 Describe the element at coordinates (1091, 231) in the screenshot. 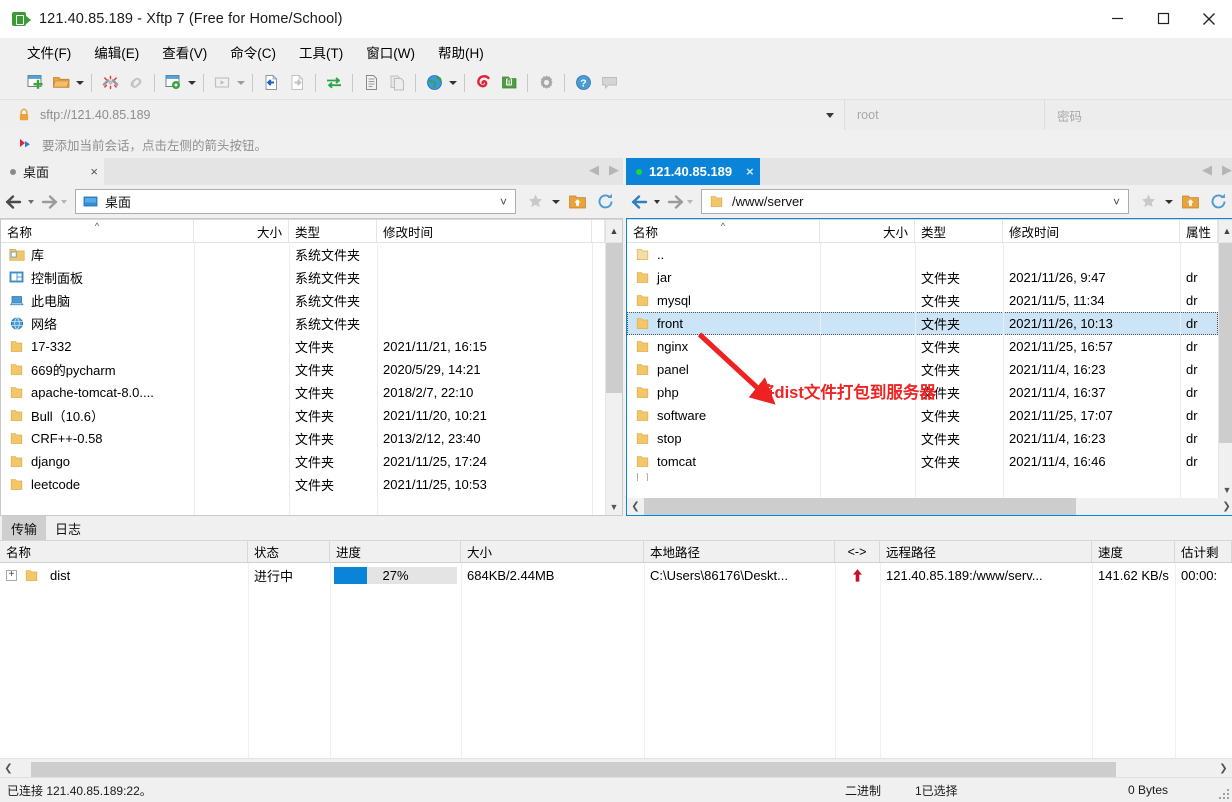

I see `remote-col-modified: 修改时间` at that location.